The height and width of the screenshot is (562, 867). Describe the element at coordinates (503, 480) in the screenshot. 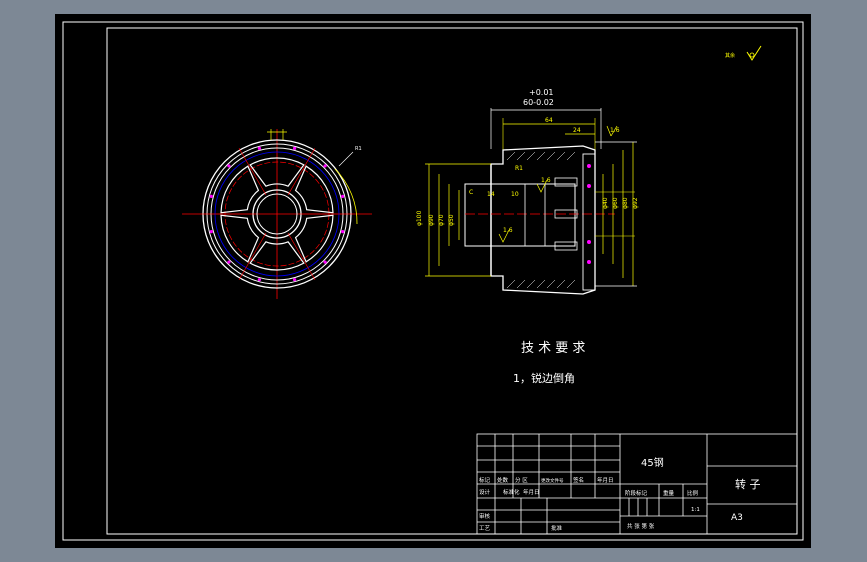

I see `tb-h-count: 处数` at that location.